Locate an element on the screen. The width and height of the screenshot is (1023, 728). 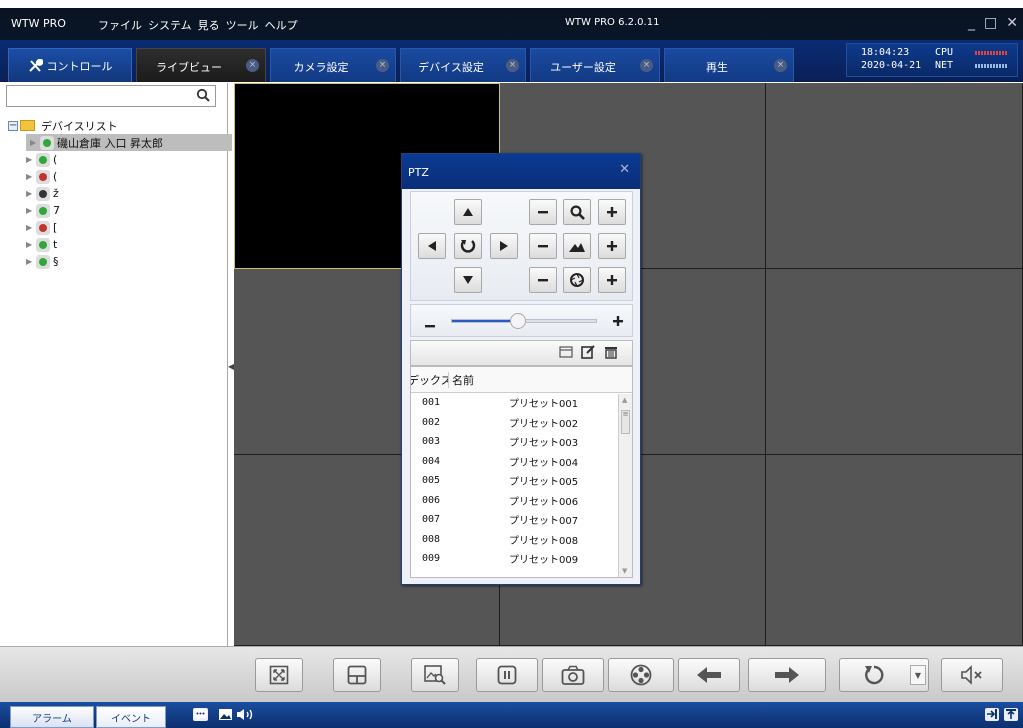
pan-down-button is located at coordinates (468, 280).